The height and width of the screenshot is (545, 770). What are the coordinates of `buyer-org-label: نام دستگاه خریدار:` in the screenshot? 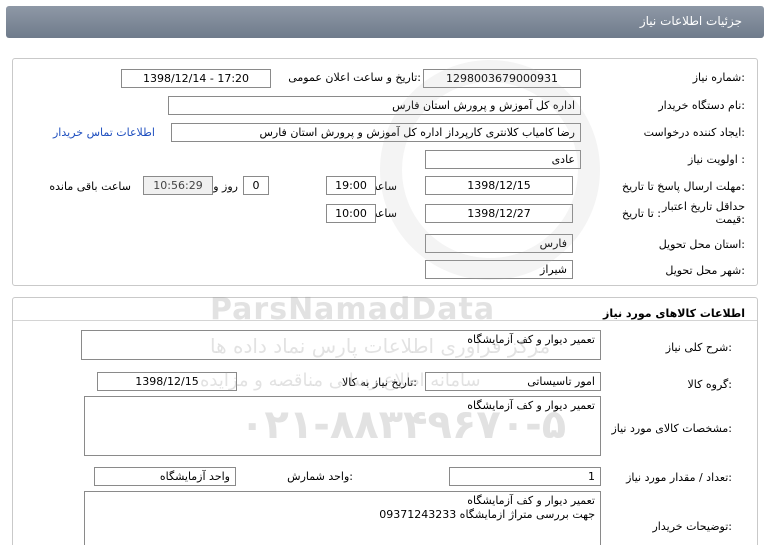 It's located at (701, 105).